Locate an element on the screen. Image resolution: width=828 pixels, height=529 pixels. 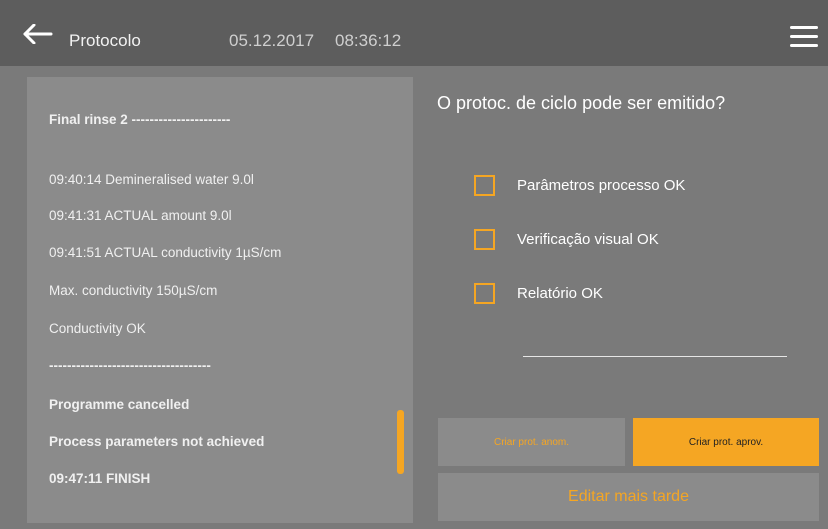
log-line: Process parameters not achieved is located at coordinates (157, 441).